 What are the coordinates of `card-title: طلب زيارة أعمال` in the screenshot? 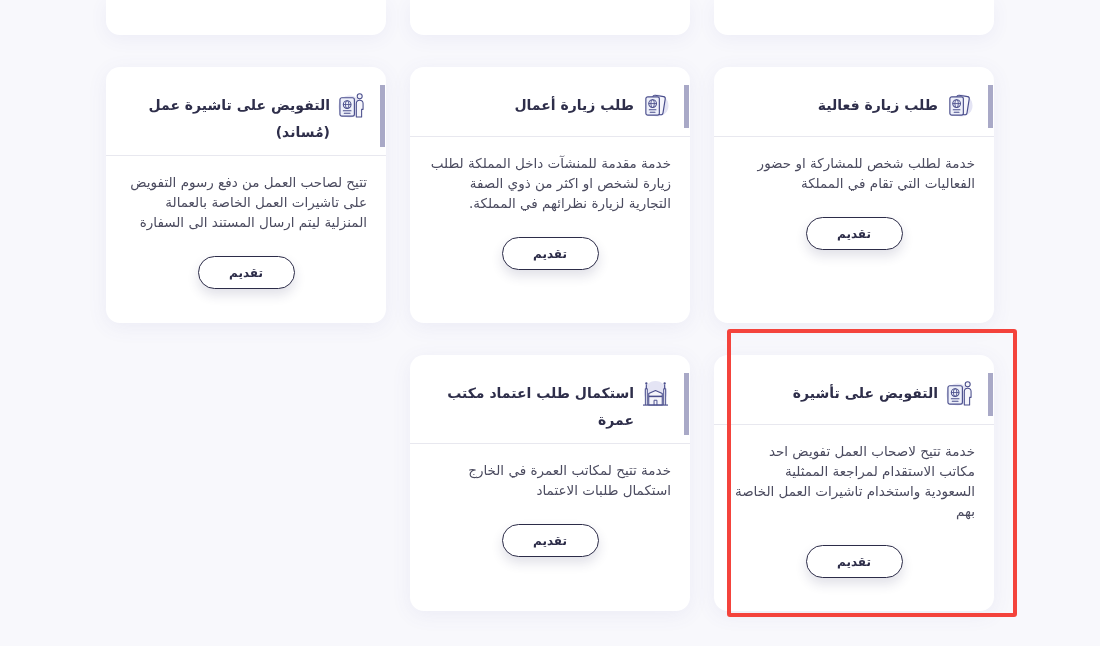 It's located at (573, 105).